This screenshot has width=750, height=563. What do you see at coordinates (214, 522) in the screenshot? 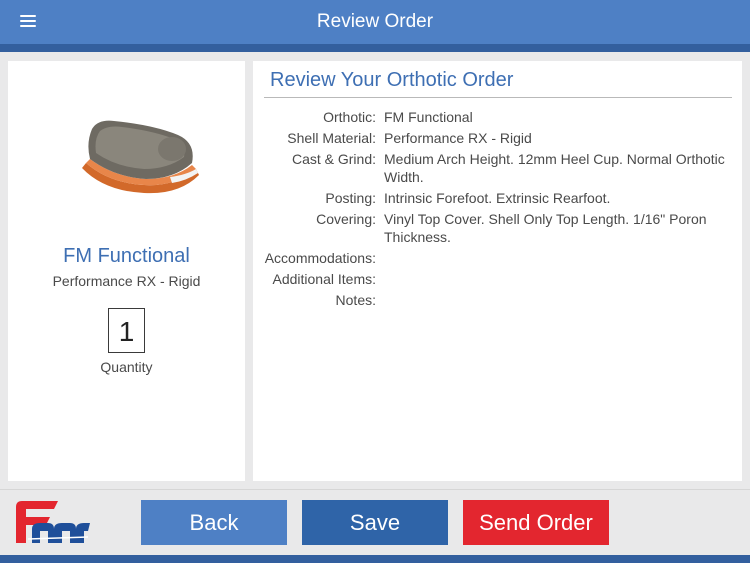
I see `back-button: Back` at bounding box center [214, 522].